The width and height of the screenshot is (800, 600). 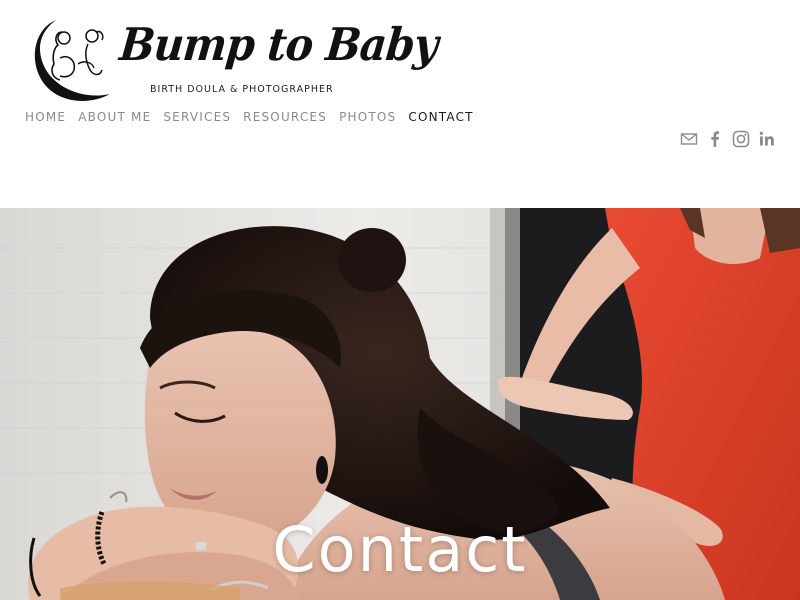 I want to click on linkedin-icon, so click(x=766, y=138).